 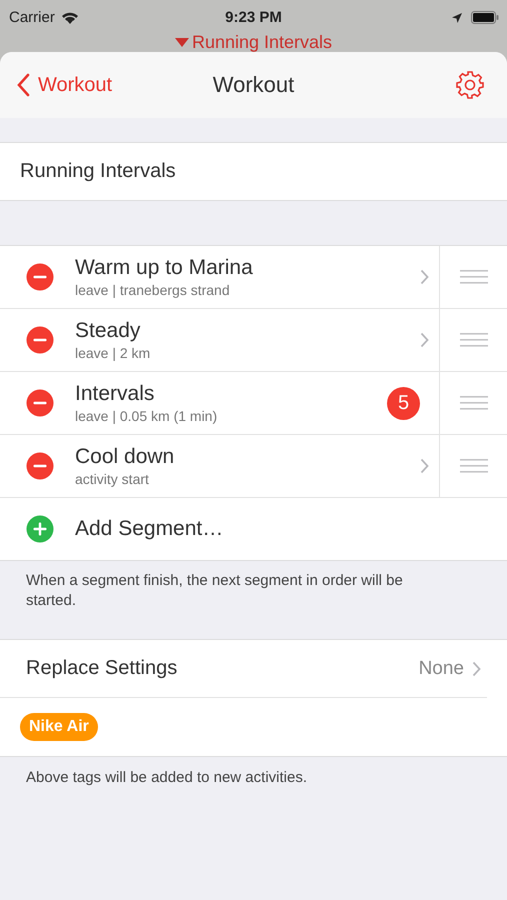 What do you see at coordinates (470, 85) in the screenshot?
I see `settings-icon` at bounding box center [470, 85].